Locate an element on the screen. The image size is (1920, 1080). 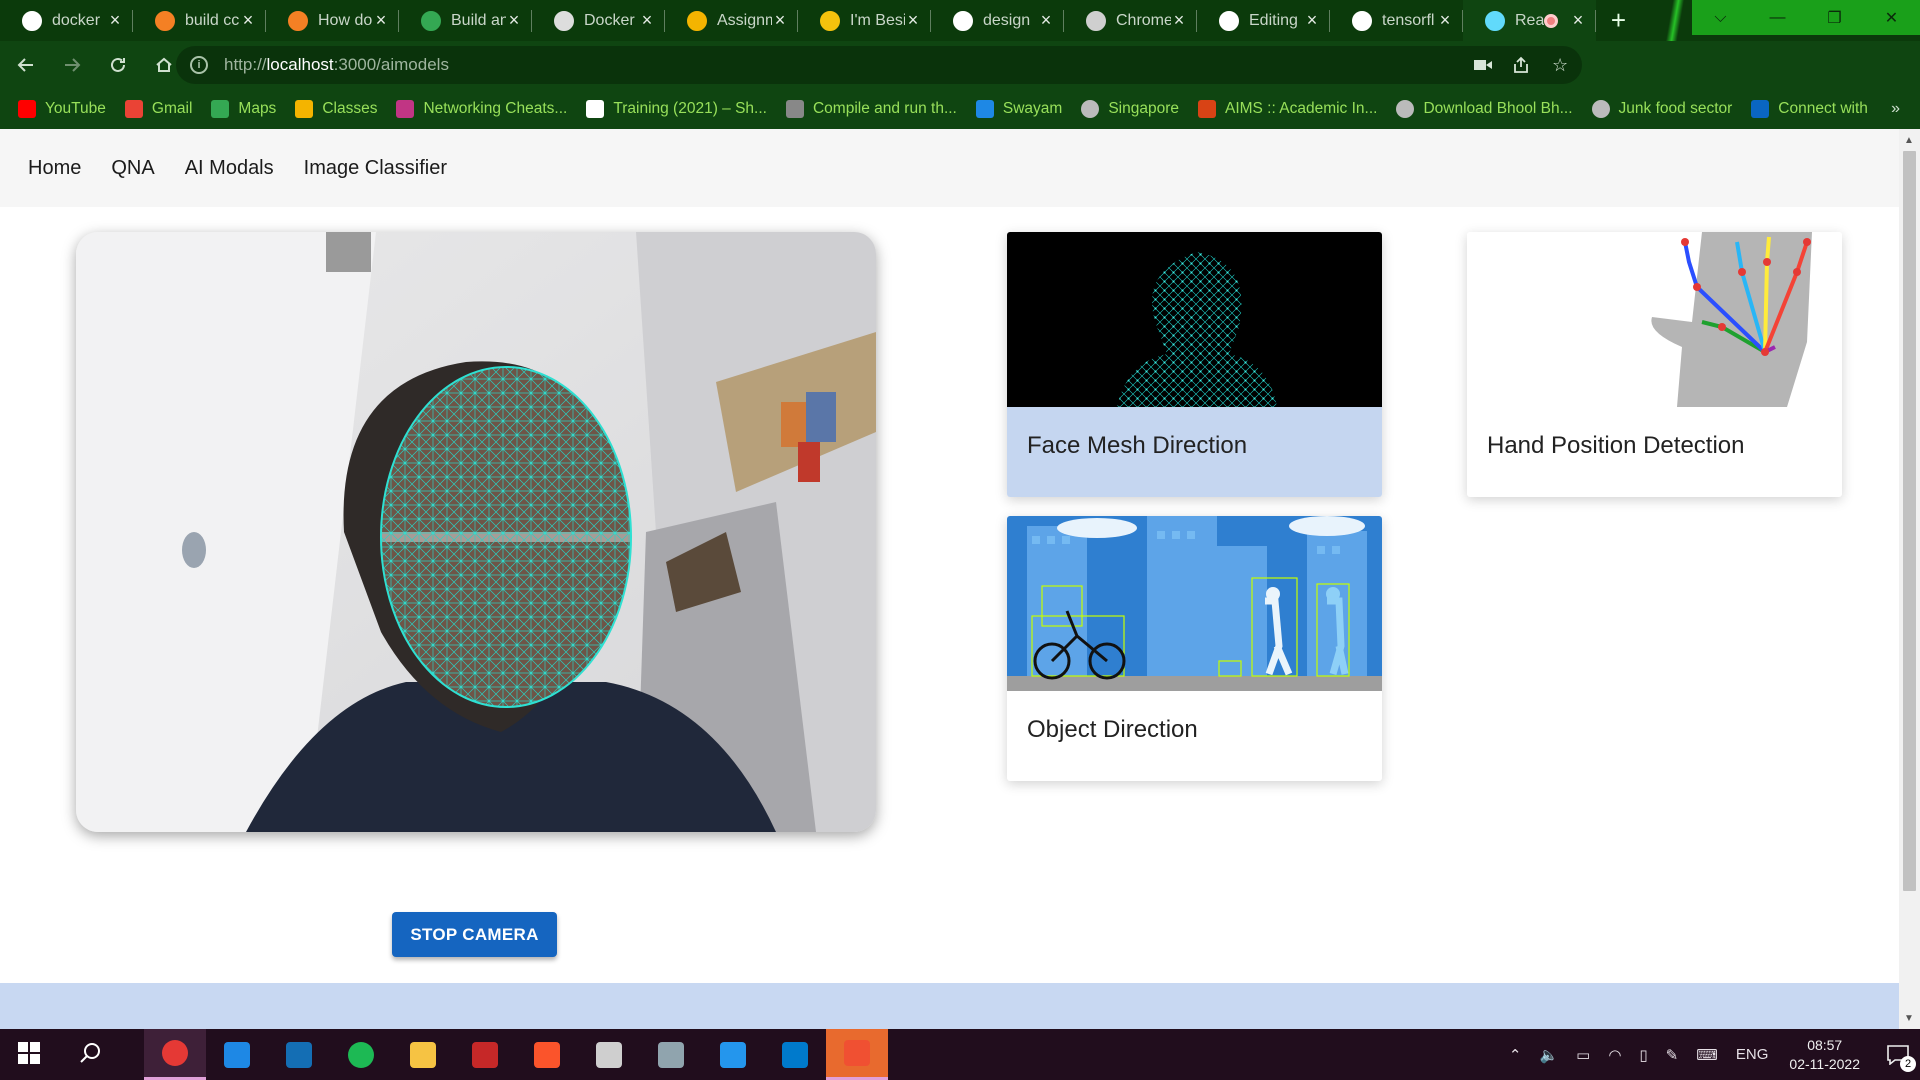
nav-ai-modals: AI Modals is located at coordinates (229, 168).